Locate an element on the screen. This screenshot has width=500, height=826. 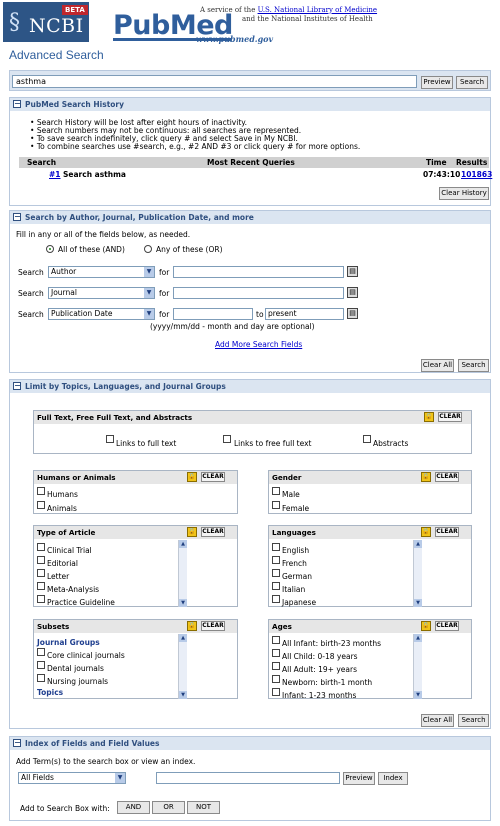
field-select-author: Author ▼ is located at coordinates (101, 272).